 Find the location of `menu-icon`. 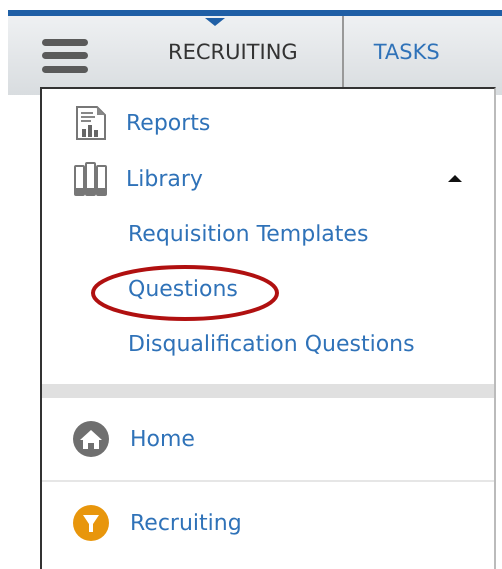

menu-icon is located at coordinates (65, 55).